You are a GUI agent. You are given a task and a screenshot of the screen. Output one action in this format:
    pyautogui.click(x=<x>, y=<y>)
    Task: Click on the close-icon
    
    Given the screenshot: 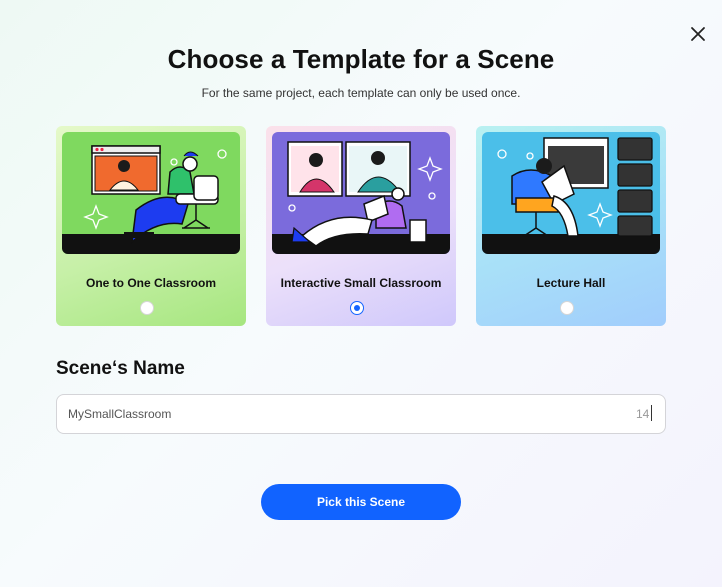 What is the action you would take?
    pyautogui.click(x=698, y=34)
    